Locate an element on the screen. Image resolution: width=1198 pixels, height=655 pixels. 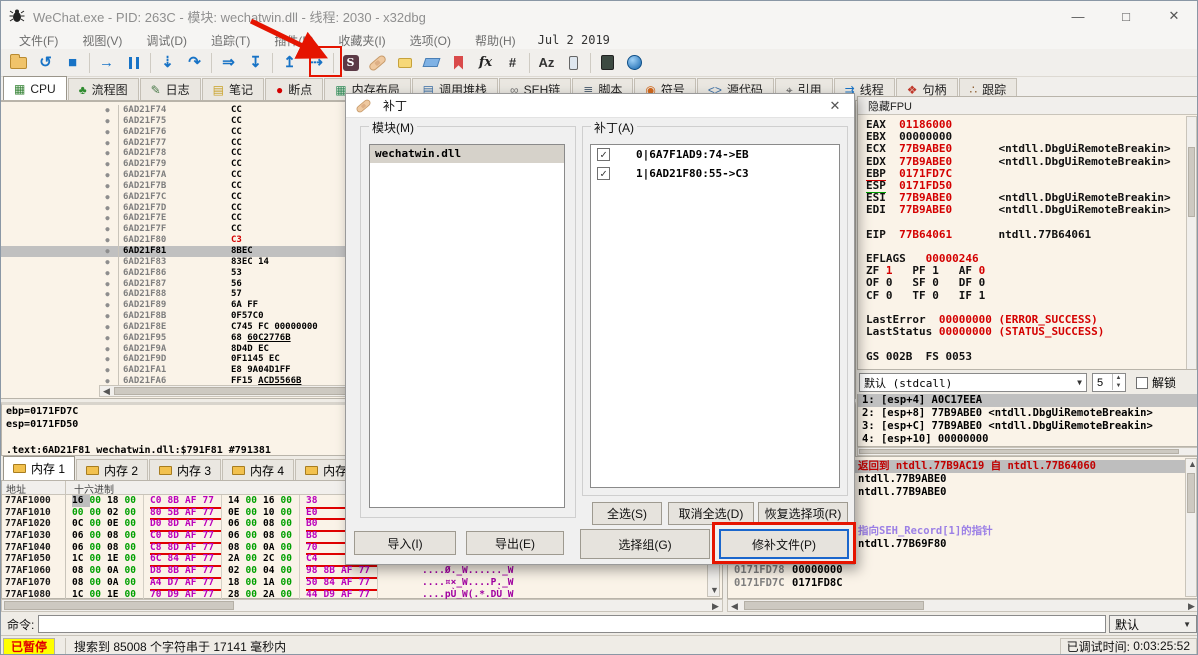
favourites-button is located at coordinates (458, 62).